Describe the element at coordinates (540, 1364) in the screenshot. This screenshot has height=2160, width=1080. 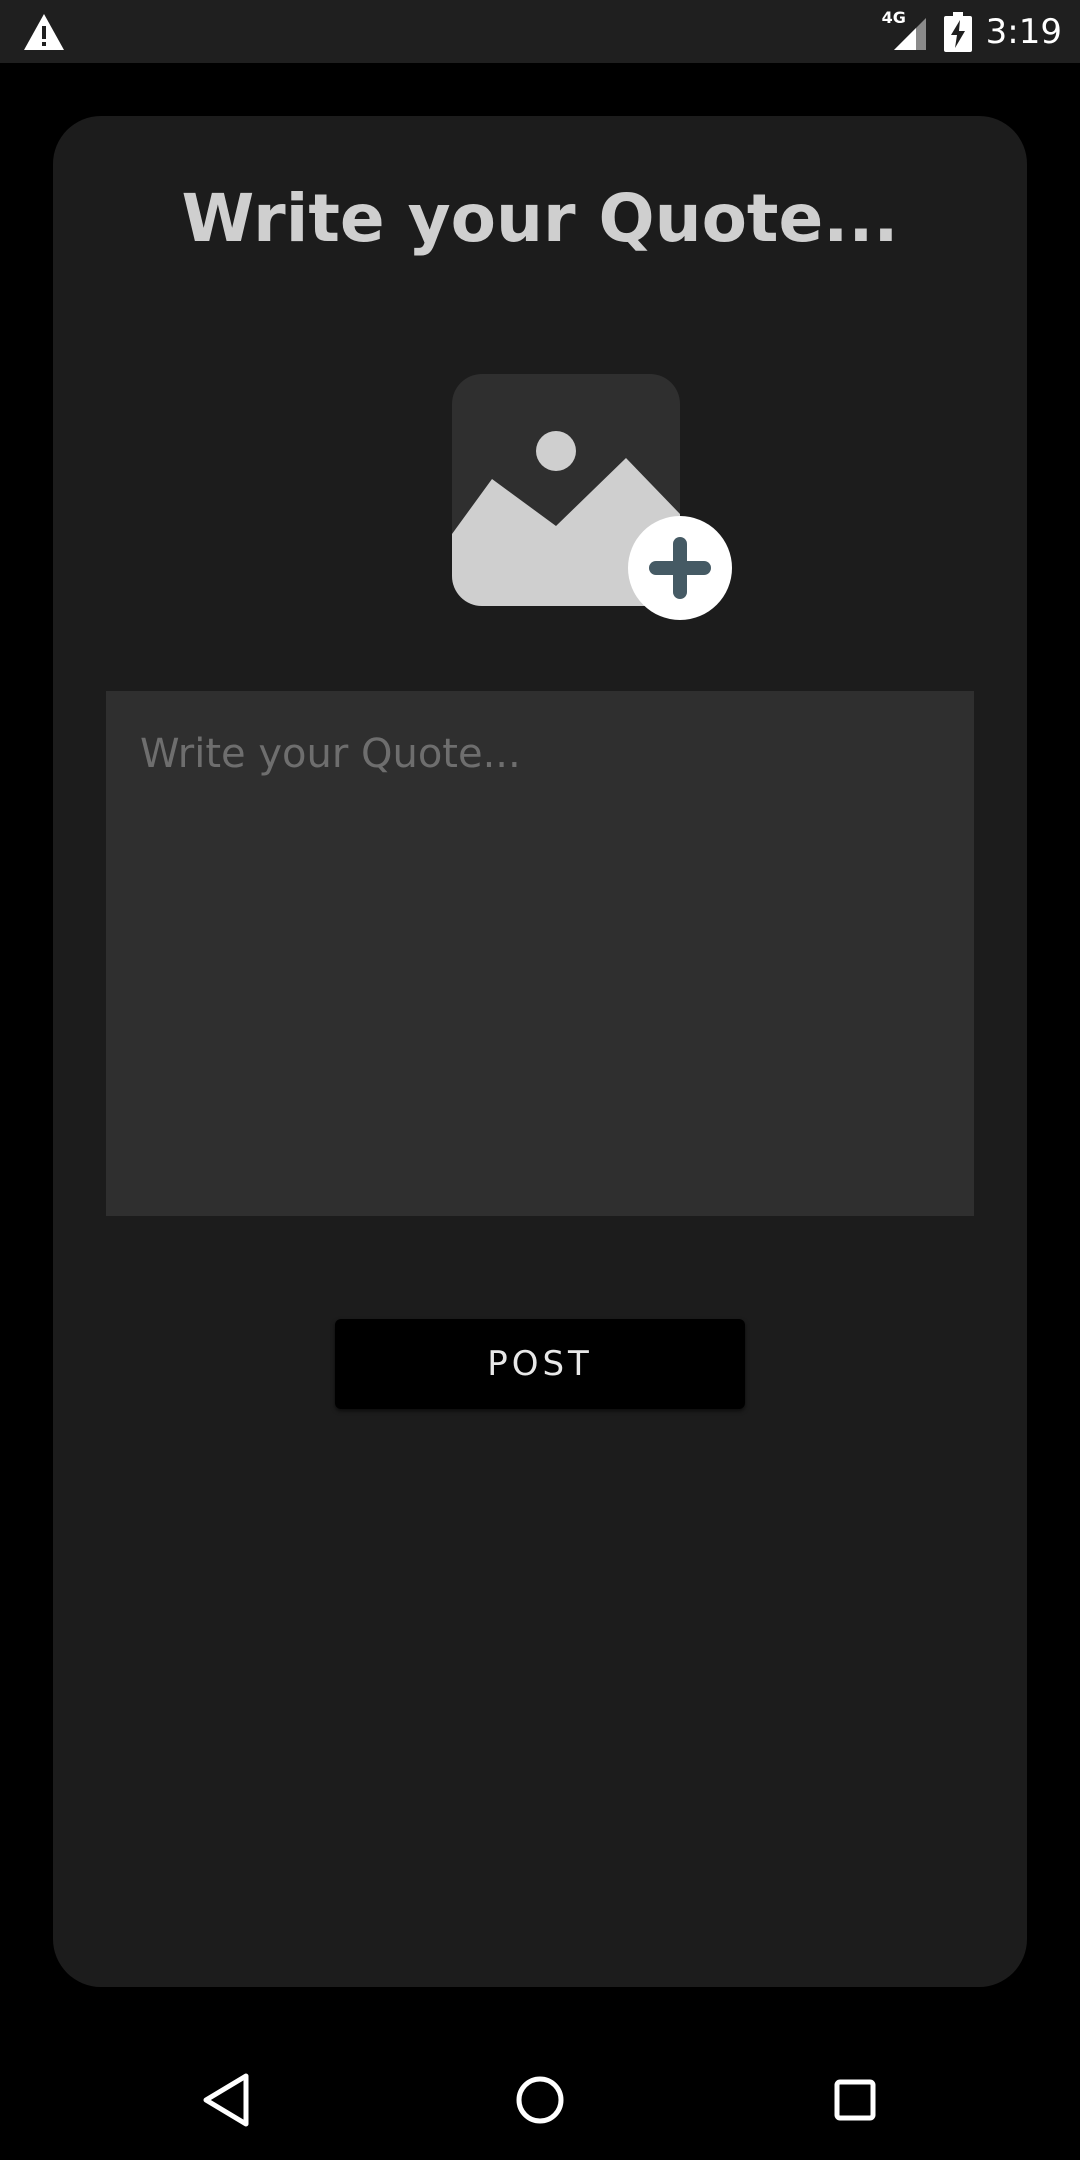
I see `post-button: POST` at that location.